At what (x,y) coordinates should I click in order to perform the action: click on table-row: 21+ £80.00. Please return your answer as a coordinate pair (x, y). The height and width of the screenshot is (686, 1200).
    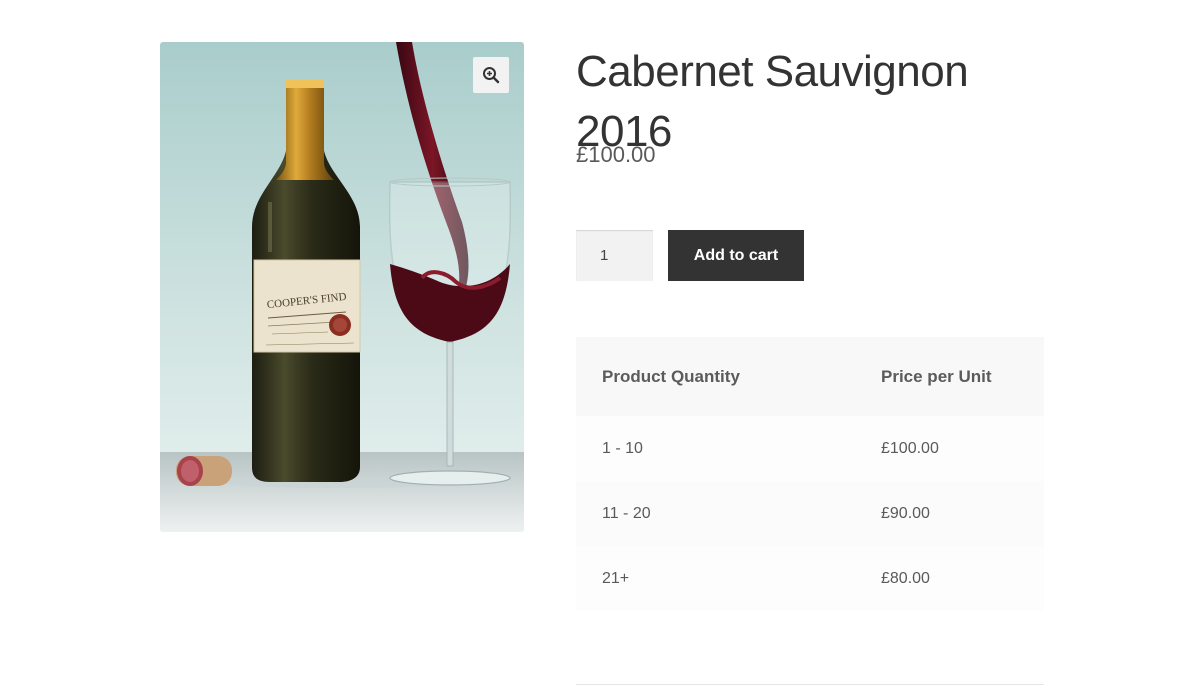
    Looking at the image, I should click on (810, 578).